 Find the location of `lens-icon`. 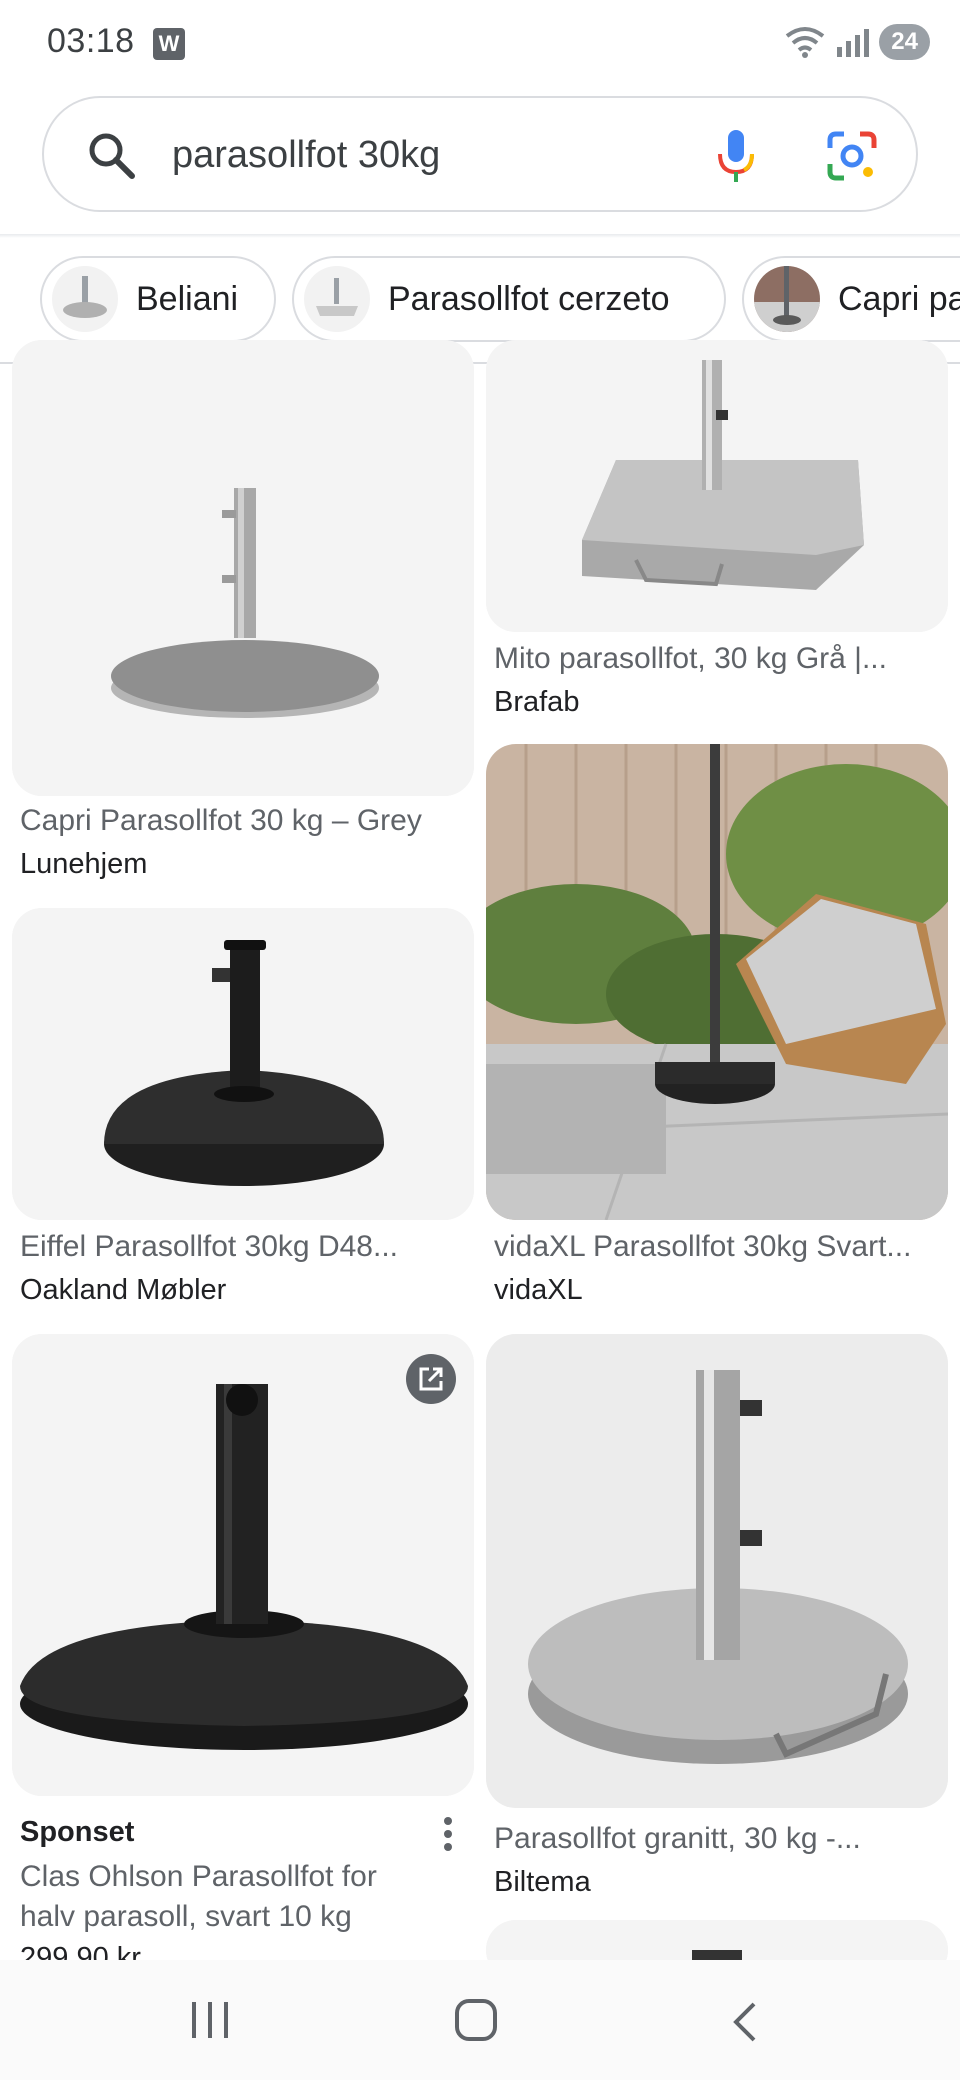

lens-icon is located at coordinates (852, 156).